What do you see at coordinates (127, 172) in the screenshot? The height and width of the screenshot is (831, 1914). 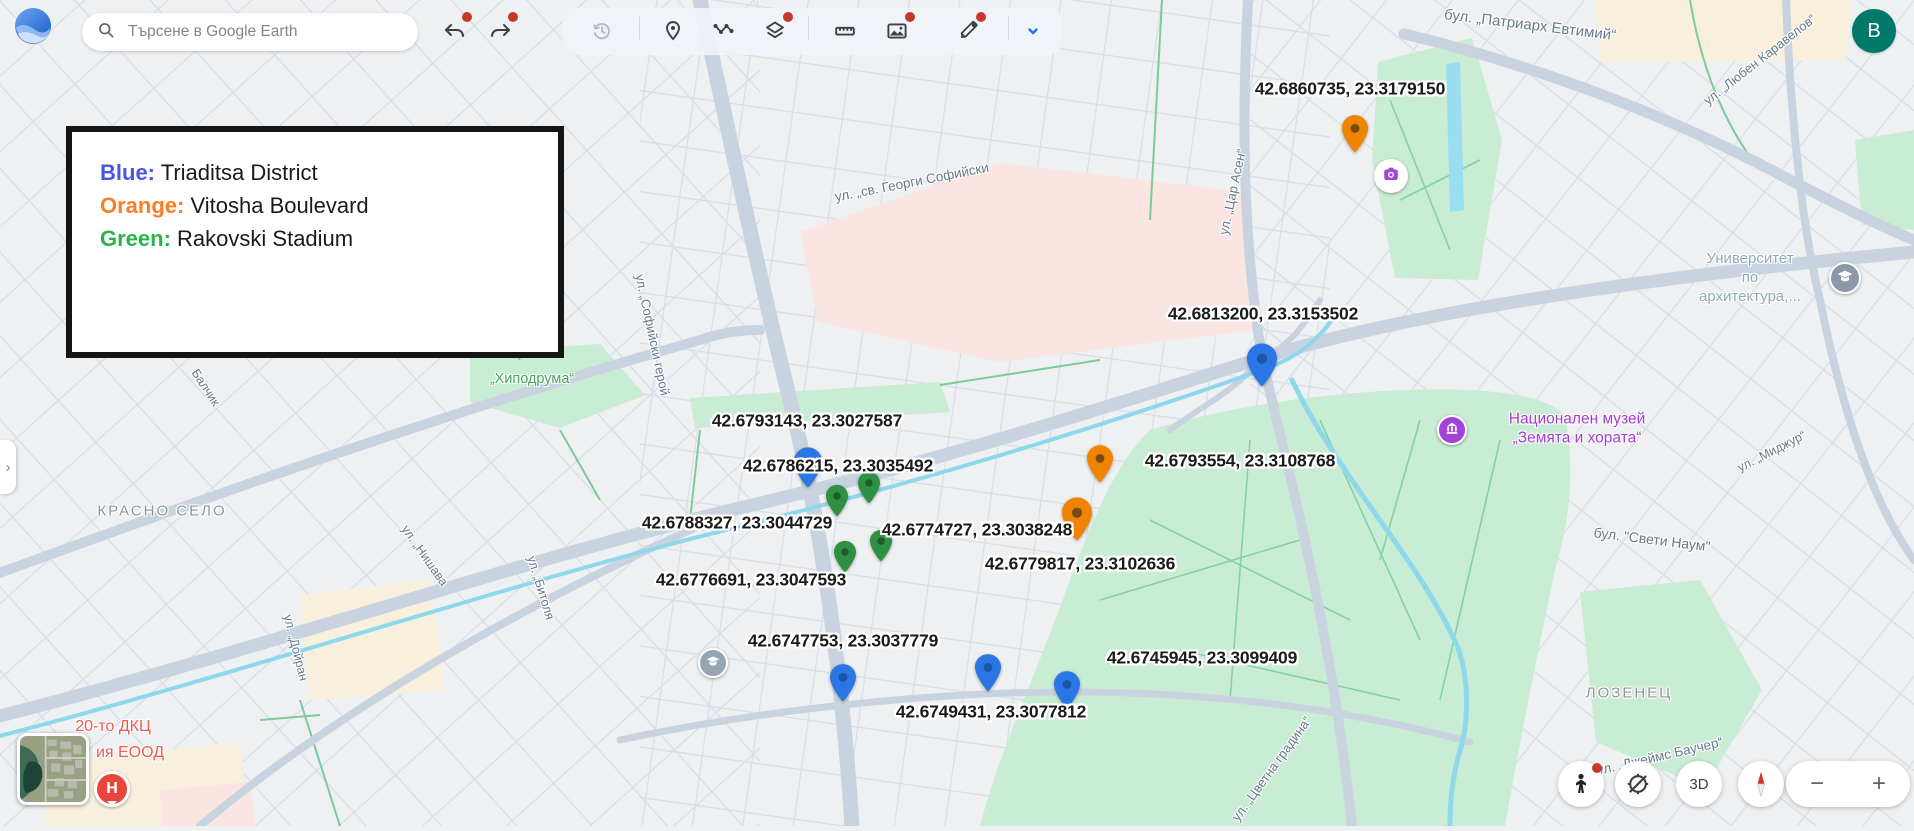 I see `legend-key-blue: Blue:` at bounding box center [127, 172].